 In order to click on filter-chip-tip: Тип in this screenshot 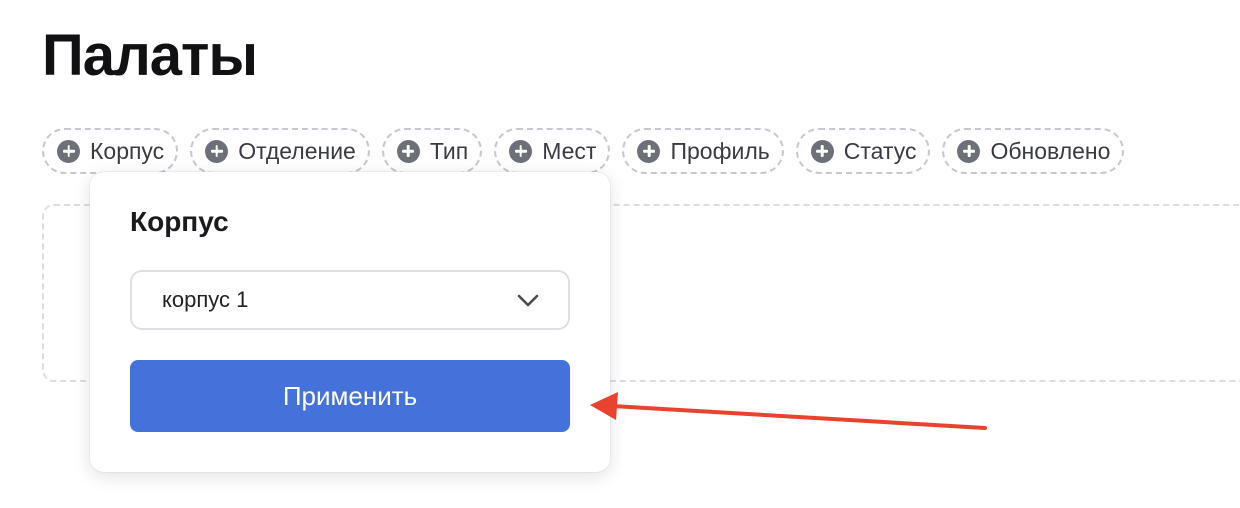, I will do `click(432, 151)`.